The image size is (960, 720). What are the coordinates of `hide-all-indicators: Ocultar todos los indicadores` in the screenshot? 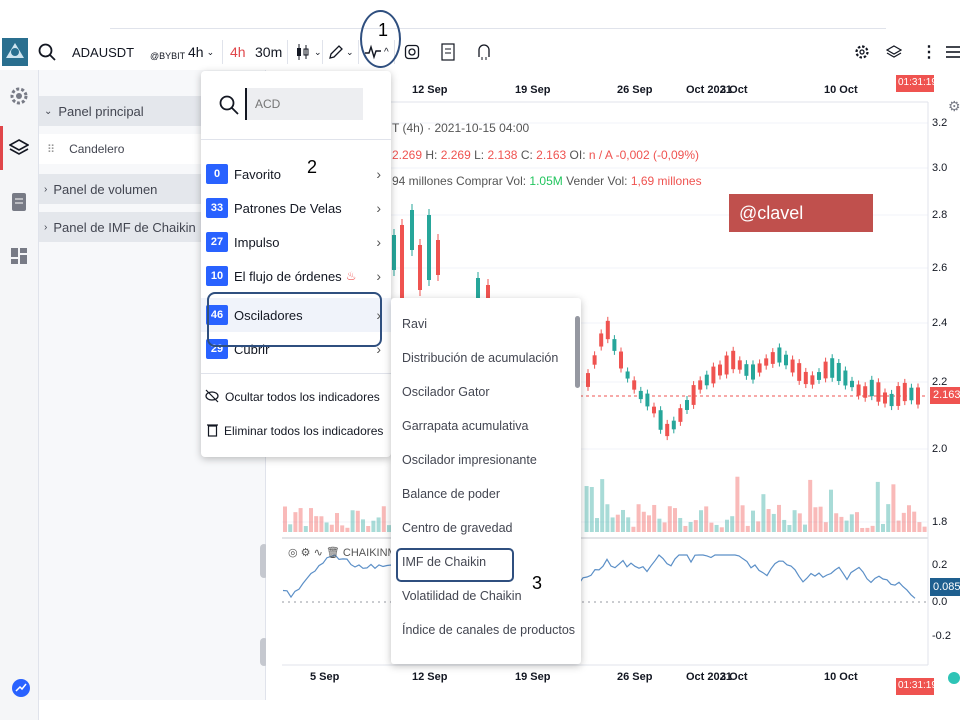 It's located at (296, 397).